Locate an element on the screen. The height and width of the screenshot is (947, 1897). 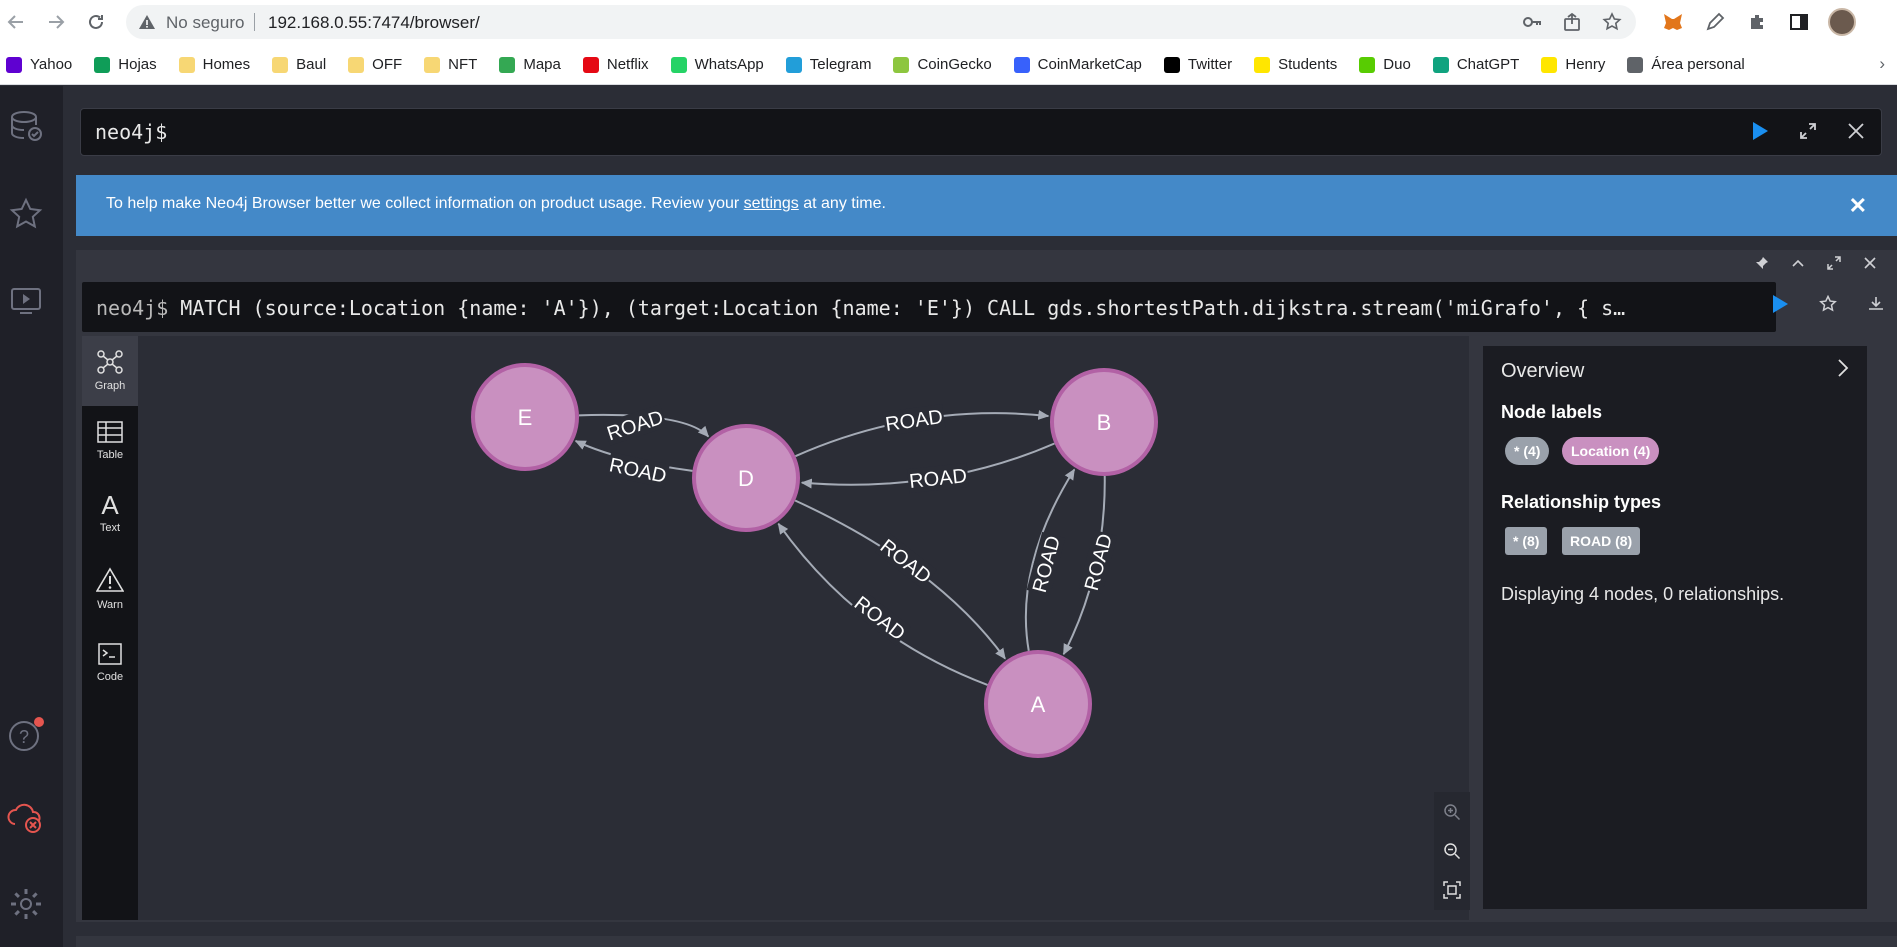
fit-to-screen-icon is located at coordinates (1452, 890).